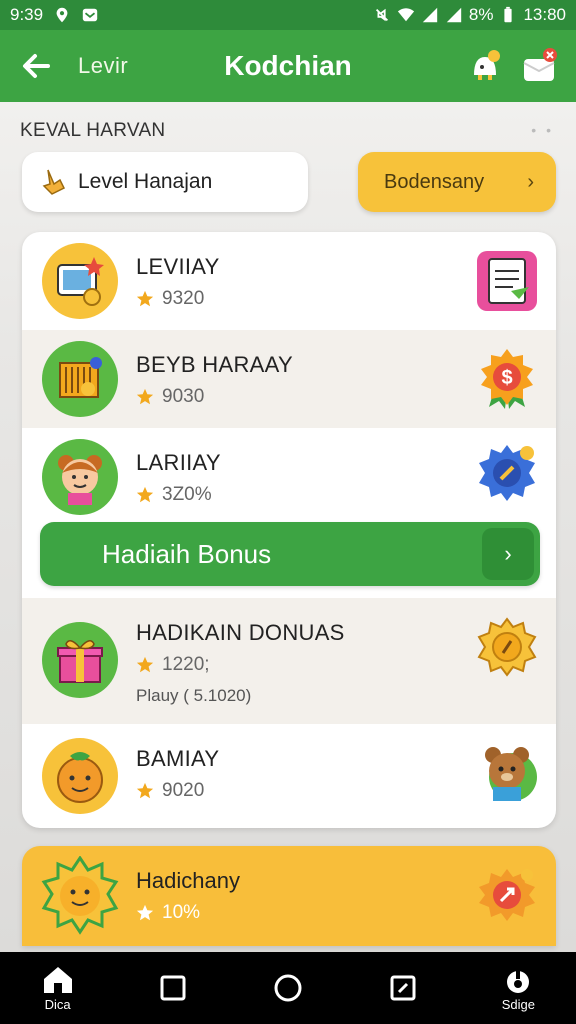 The width and height of the screenshot is (576, 1024). I want to click on action-button-label: Bodensany, so click(434, 181).